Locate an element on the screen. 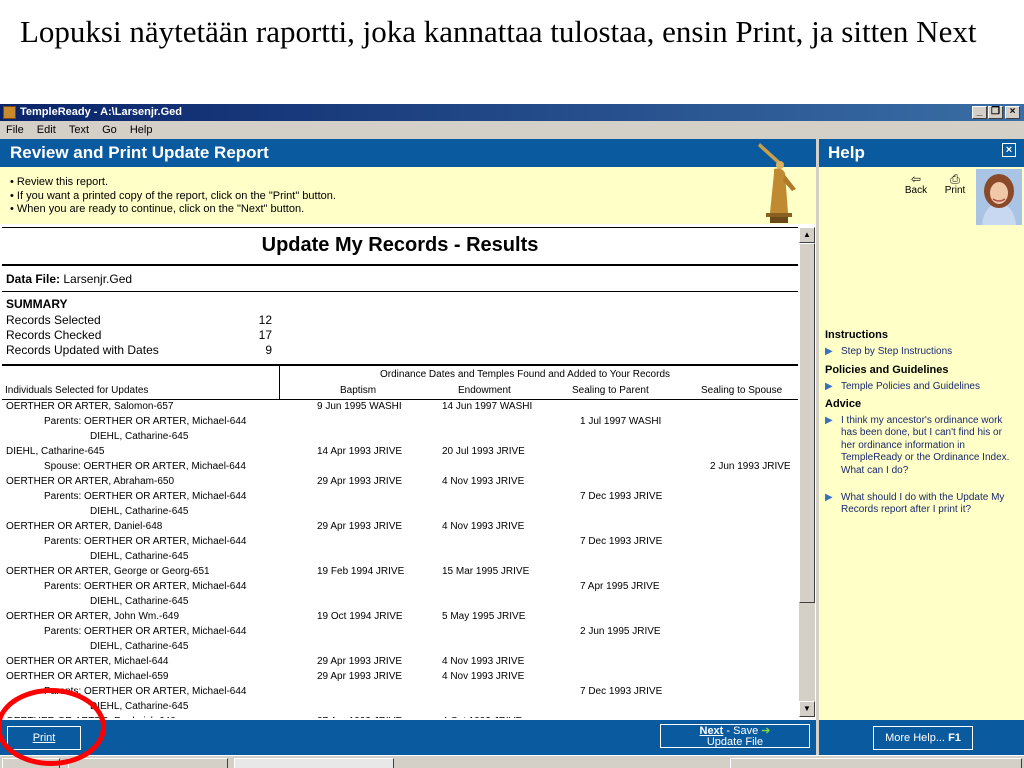 The height and width of the screenshot is (768, 1024). help-close-button: × is located at coordinates (1009, 150).